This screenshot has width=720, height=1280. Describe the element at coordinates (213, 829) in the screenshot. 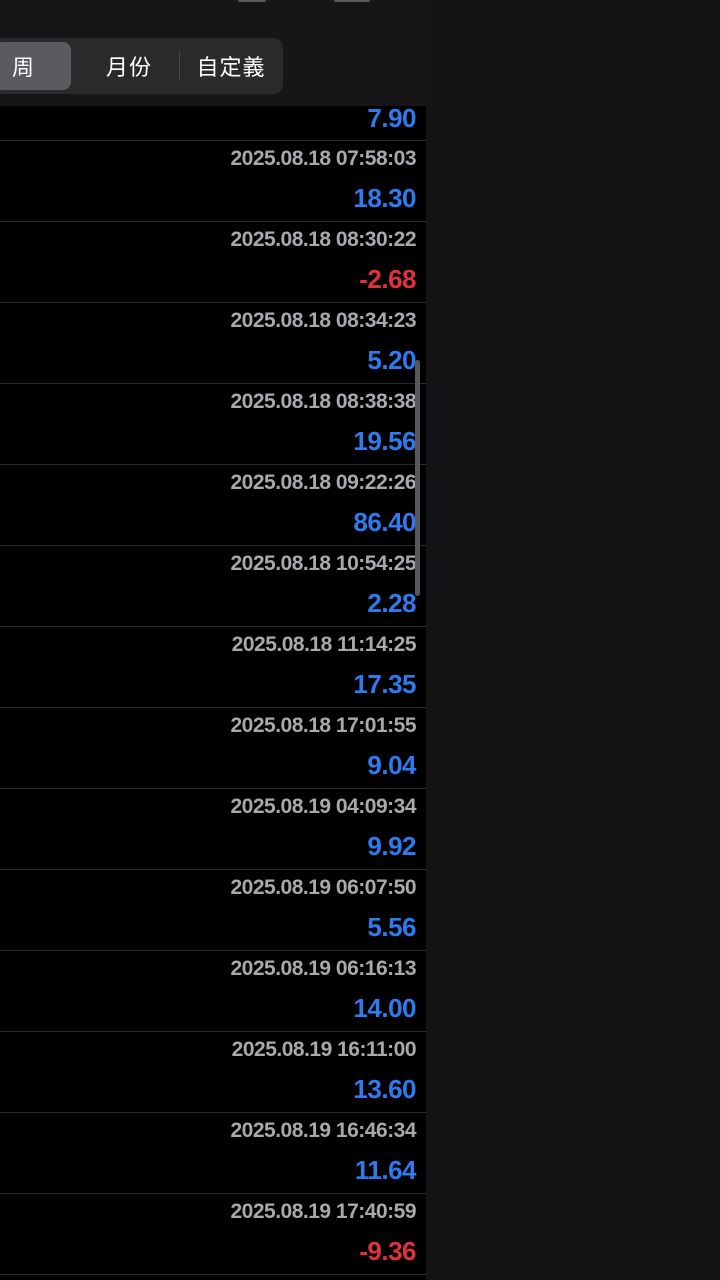

I see `trade-row: 2025.08.19 04:09:34 9.92` at that location.